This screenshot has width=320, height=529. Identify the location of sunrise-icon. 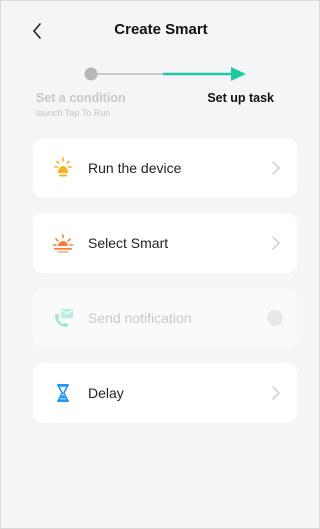
(63, 243).